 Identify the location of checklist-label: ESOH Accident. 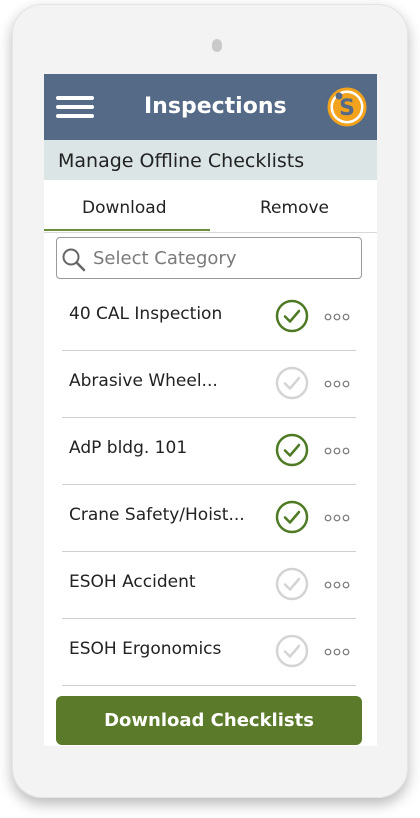
(132, 582).